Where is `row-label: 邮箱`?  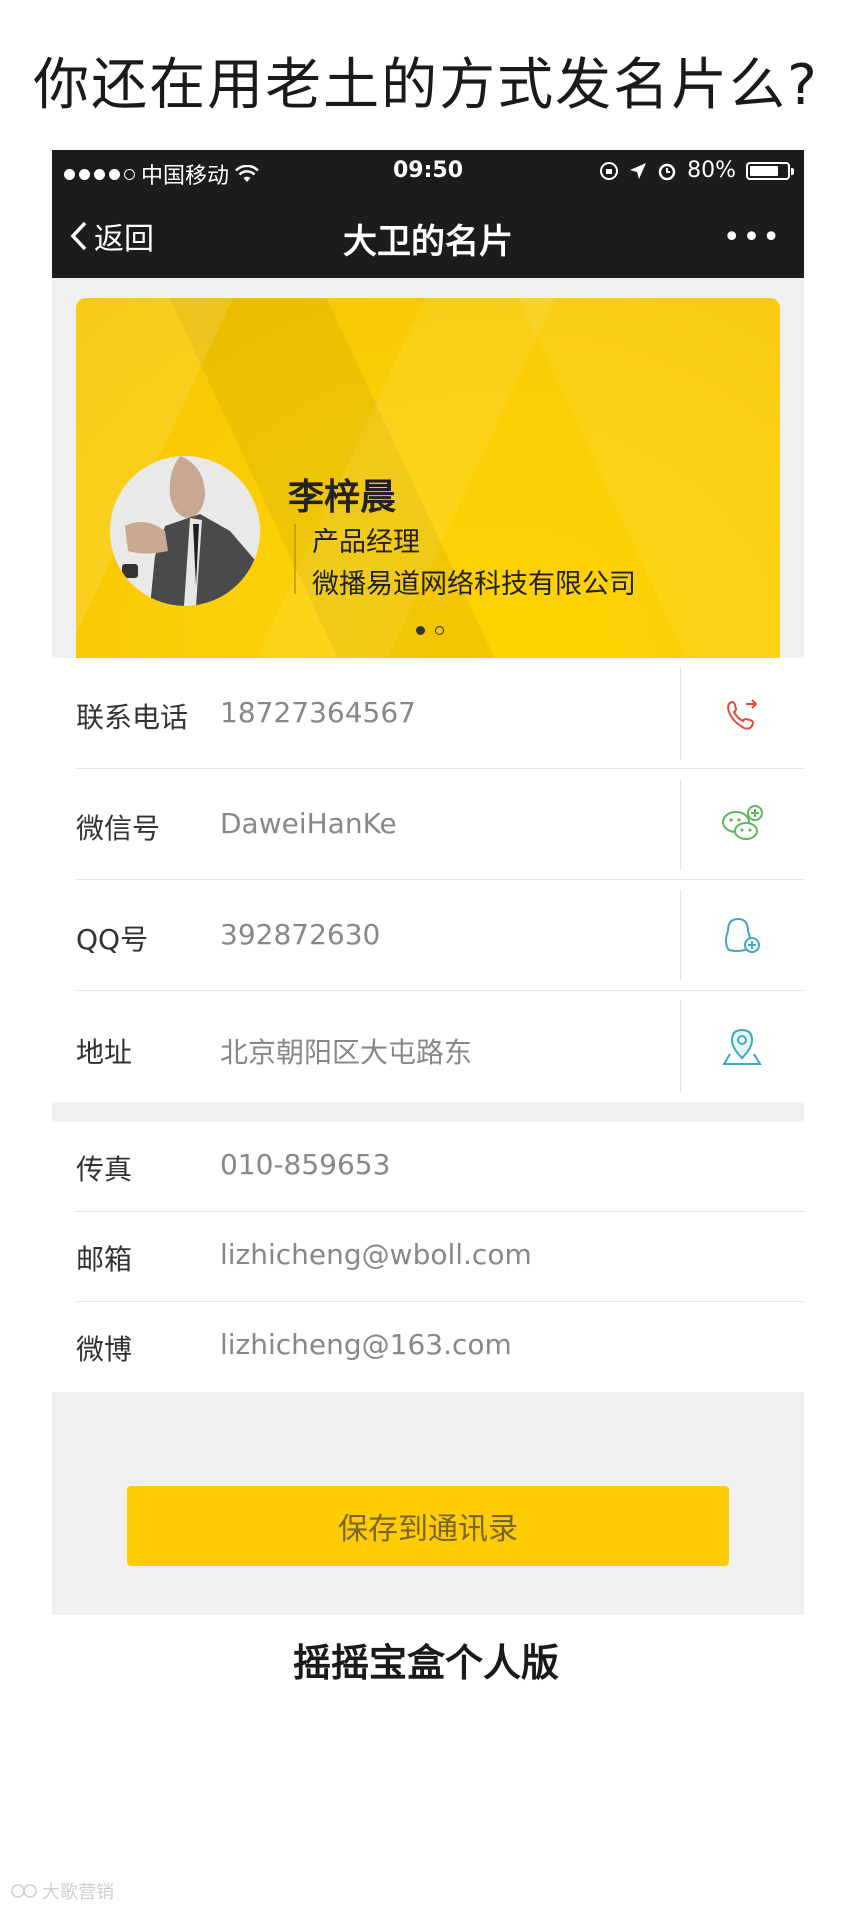
row-label: 邮箱 is located at coordinates (104, 1259).